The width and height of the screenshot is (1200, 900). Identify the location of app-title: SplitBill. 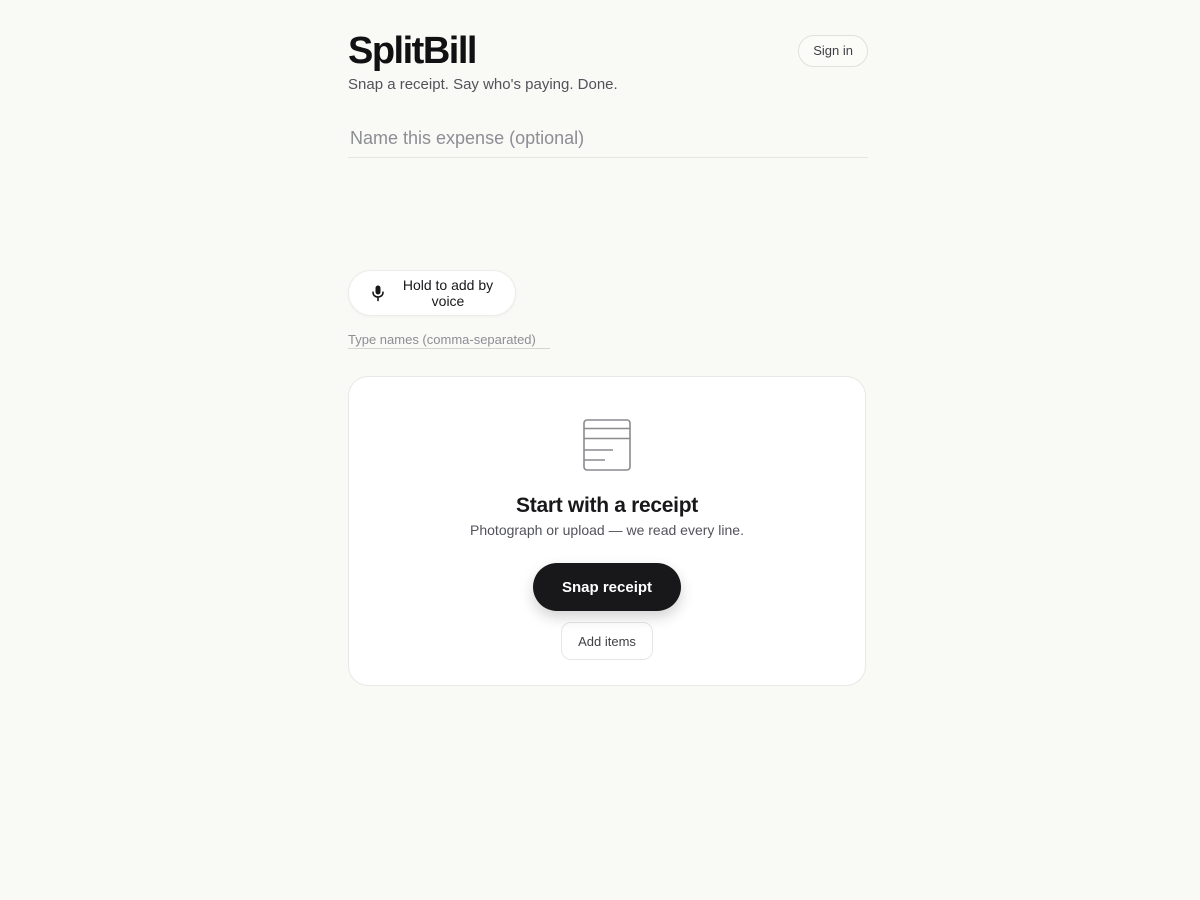
(412, 51).